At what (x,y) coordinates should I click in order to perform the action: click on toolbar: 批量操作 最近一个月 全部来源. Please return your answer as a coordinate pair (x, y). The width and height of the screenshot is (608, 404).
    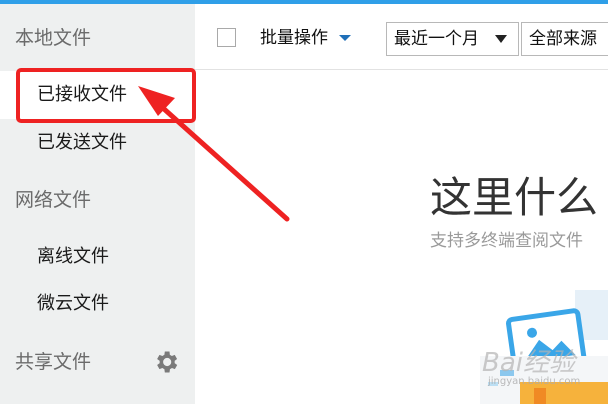
    Looking at the image, I should click on (401, 37).